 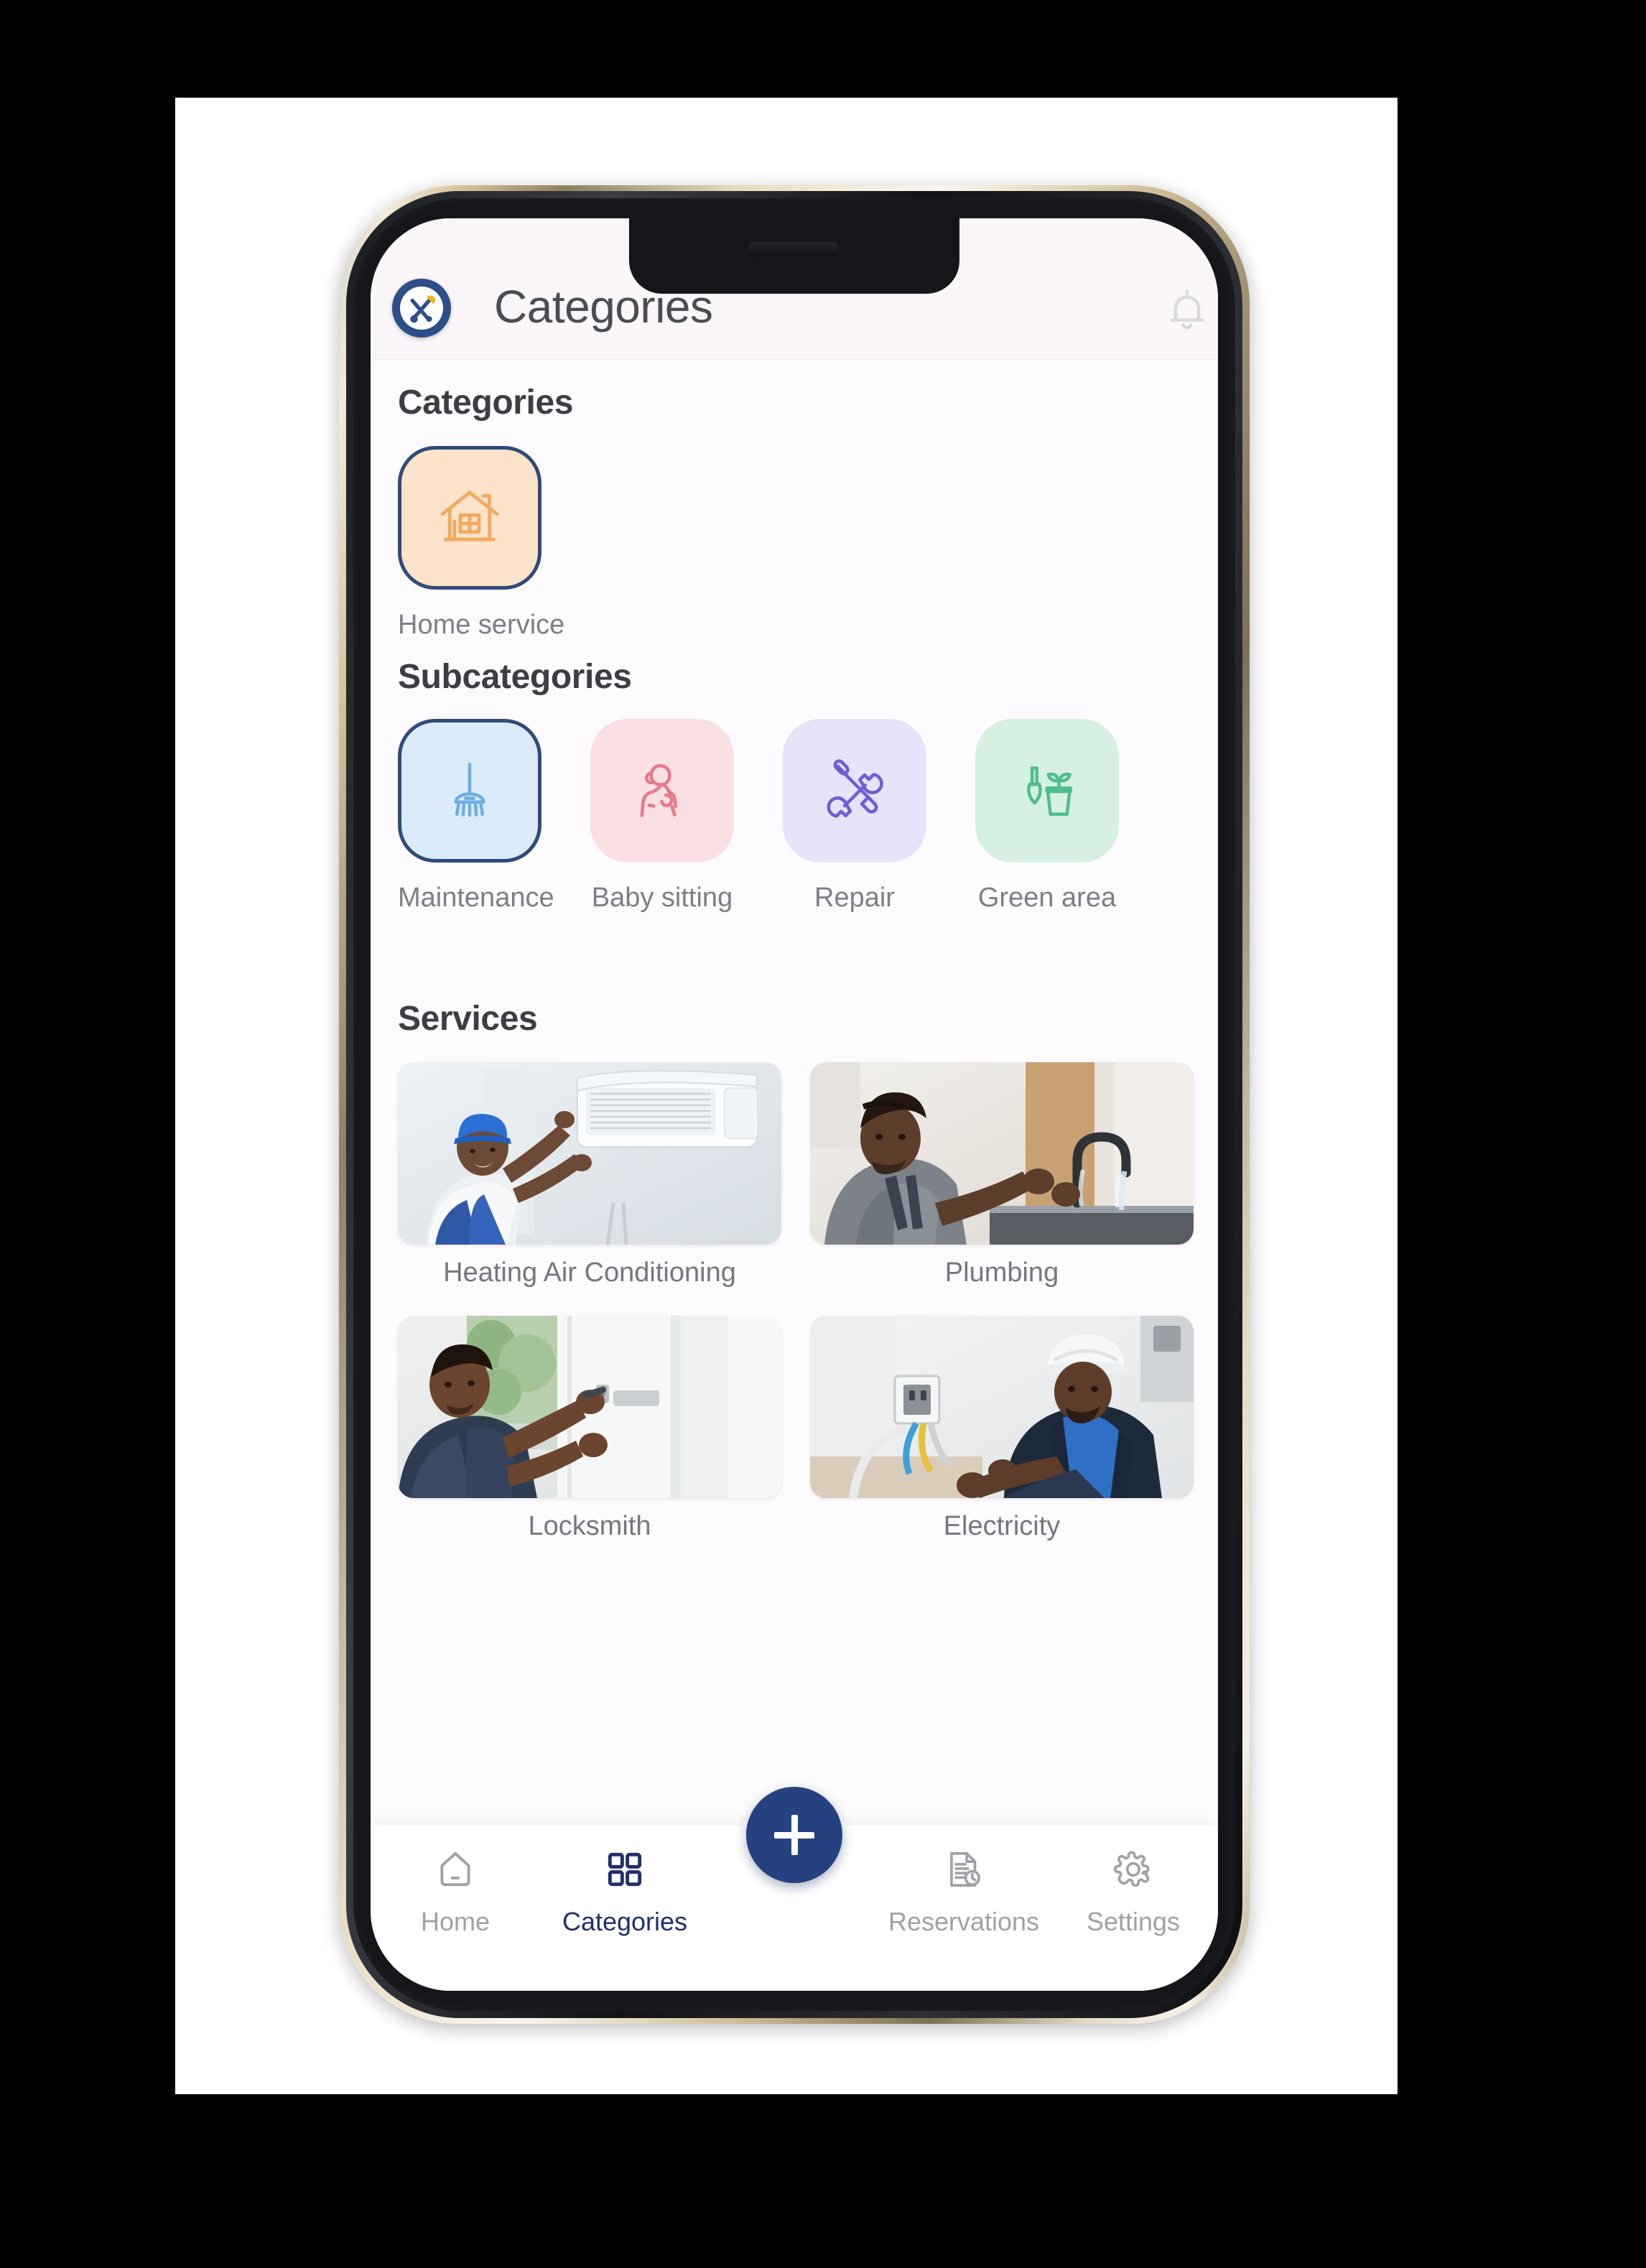 I want to click on category-label: Home service, so click(x=481, y=625).